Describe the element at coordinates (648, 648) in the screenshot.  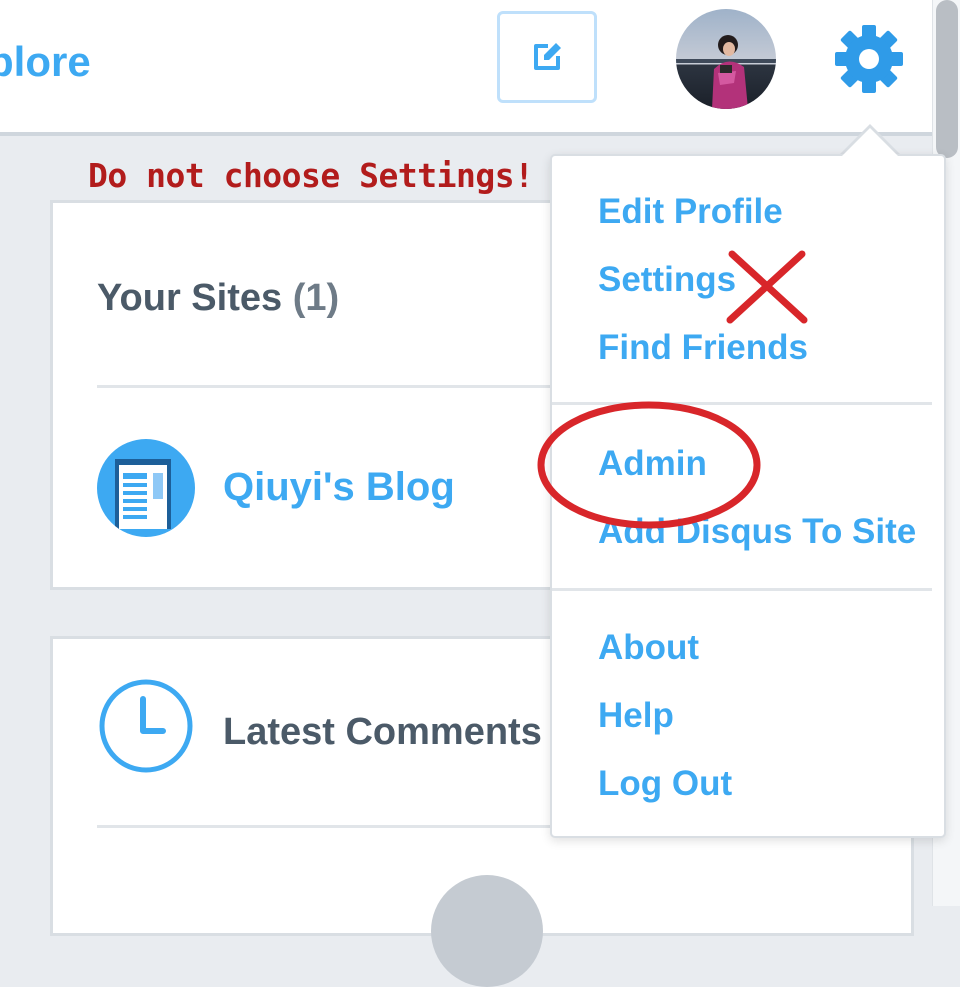
I see `menu-item-about: About` at that location.